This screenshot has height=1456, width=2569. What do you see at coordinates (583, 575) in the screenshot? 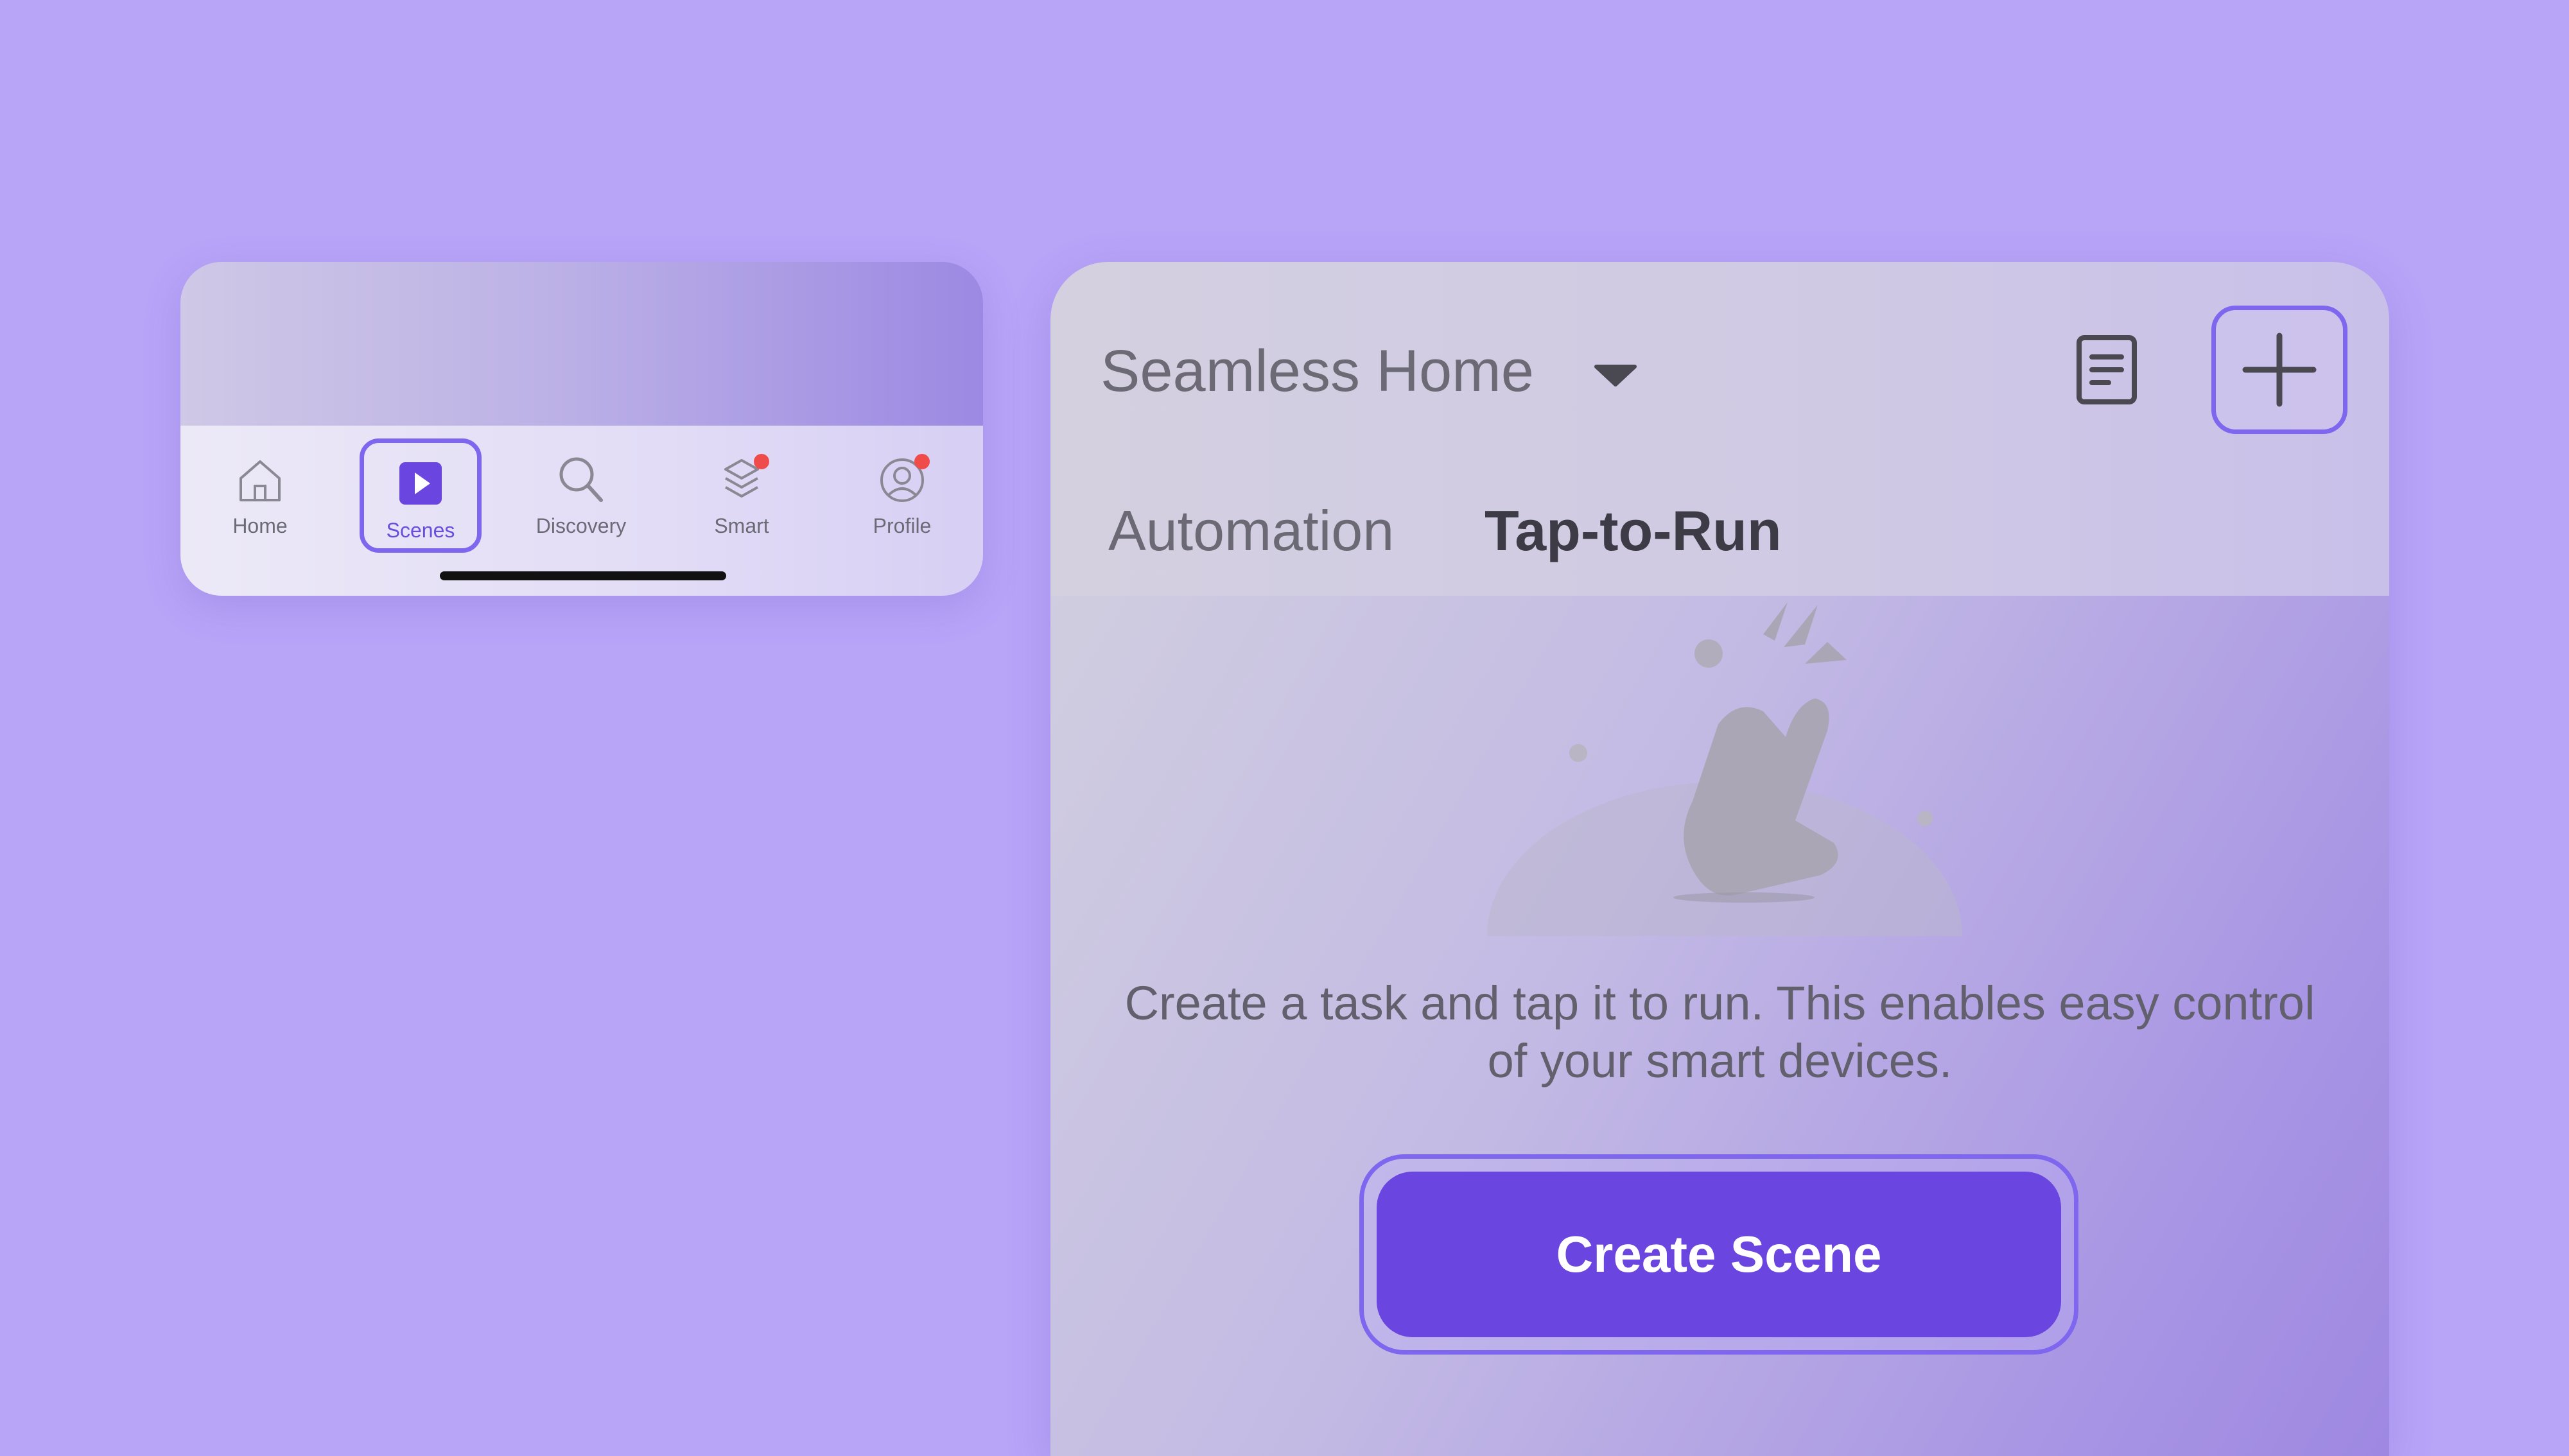
I see `home-indicator` at bounding box center [583, 575].